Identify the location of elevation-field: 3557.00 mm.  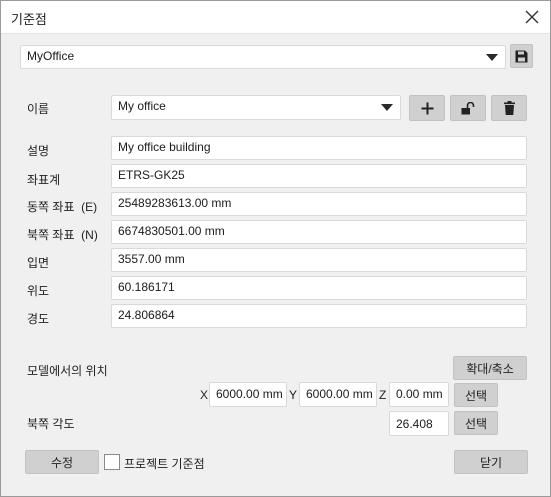
(319, 260).